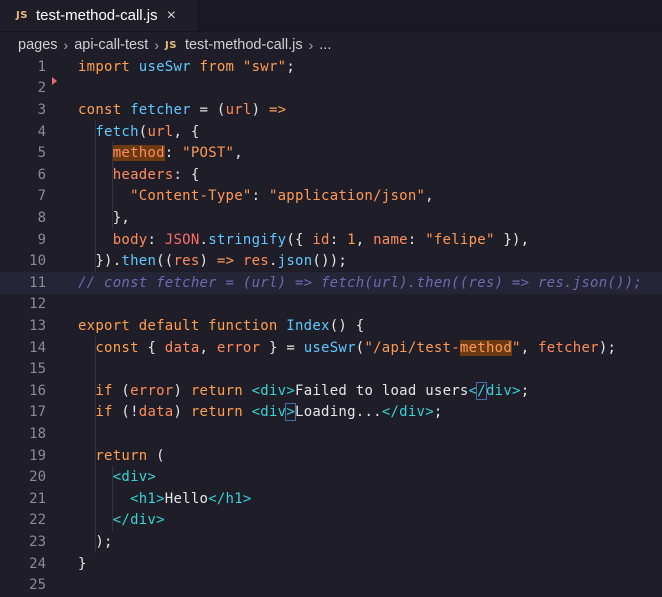  Describe the element at coordinates (331, 89) in the screenshot. I see `code-line: 2` at that location.